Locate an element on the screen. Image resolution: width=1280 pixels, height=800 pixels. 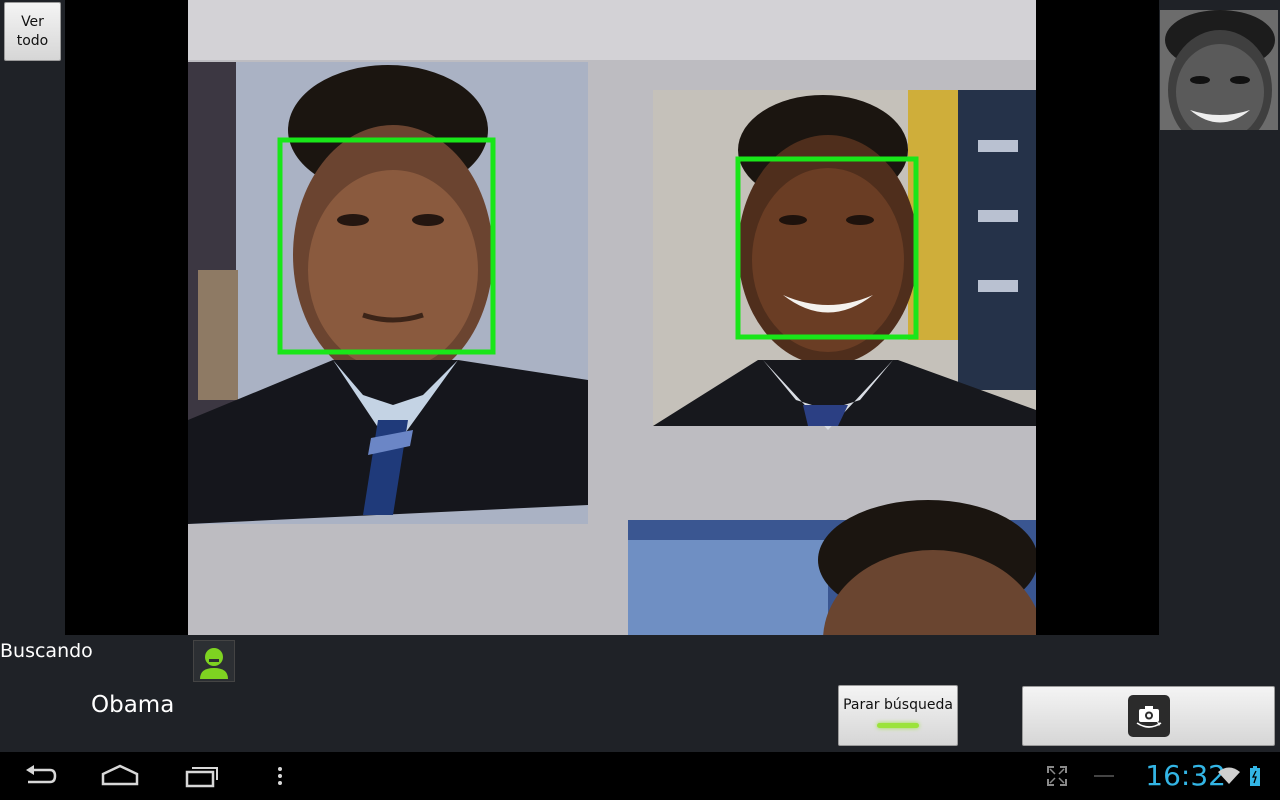
battery-icon is located at coordinates (1255, 776).